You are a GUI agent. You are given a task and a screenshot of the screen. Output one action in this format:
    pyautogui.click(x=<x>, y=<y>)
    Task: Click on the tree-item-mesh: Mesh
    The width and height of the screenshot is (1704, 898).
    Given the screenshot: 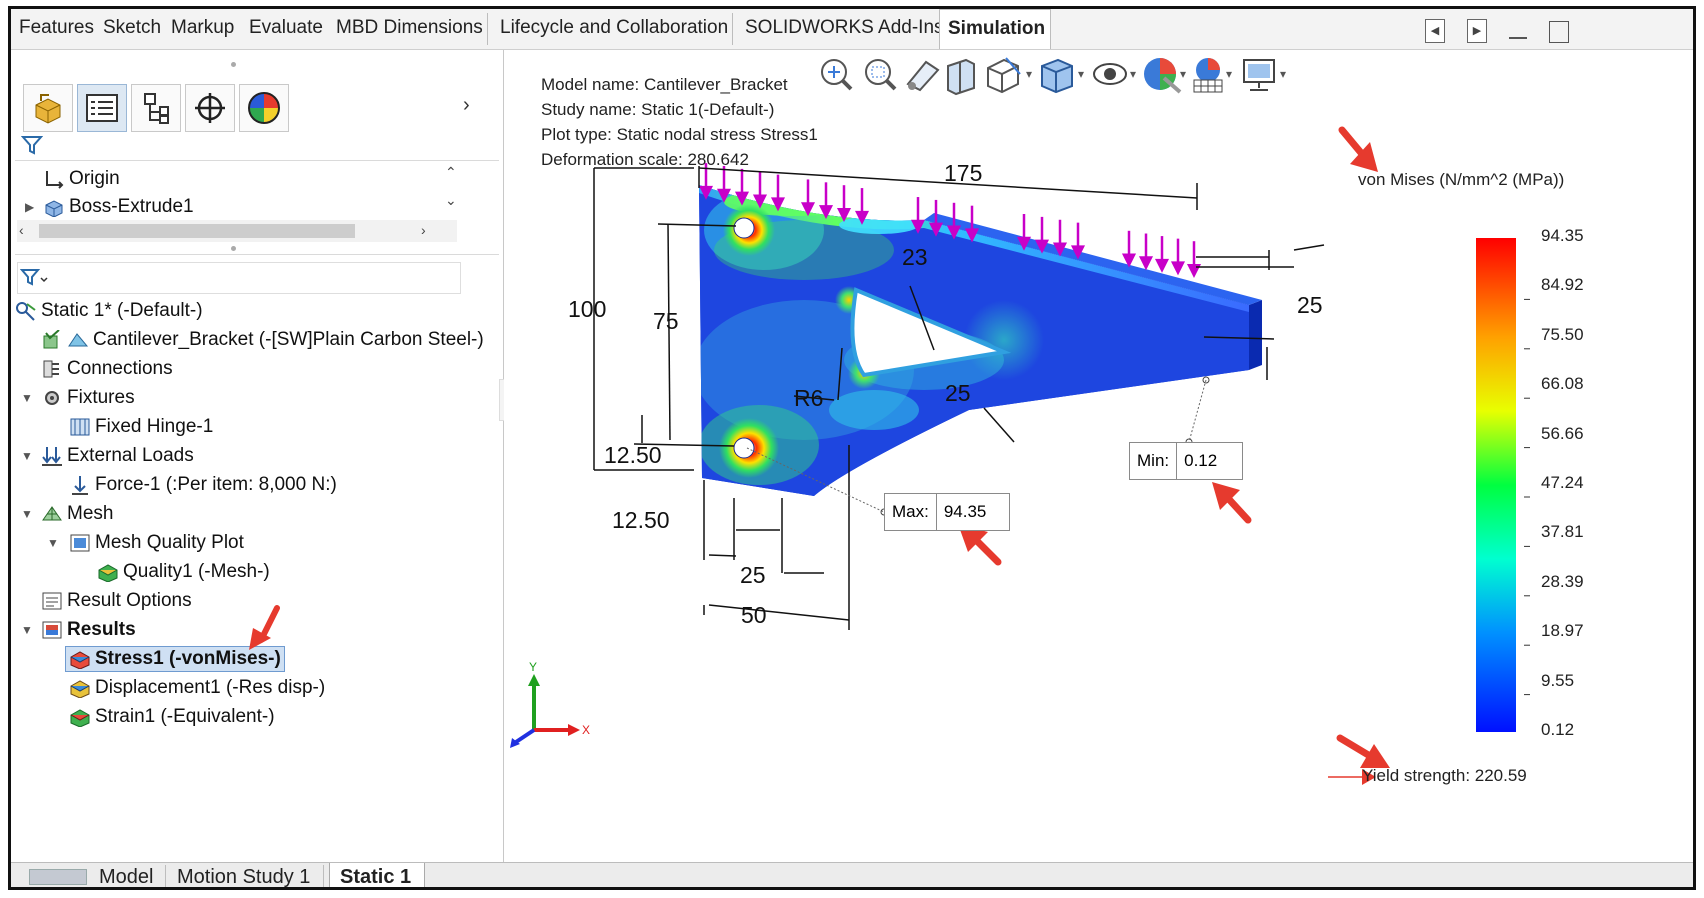 What is the action you would take?
    pyautogui.click(x=77, y=514)
    